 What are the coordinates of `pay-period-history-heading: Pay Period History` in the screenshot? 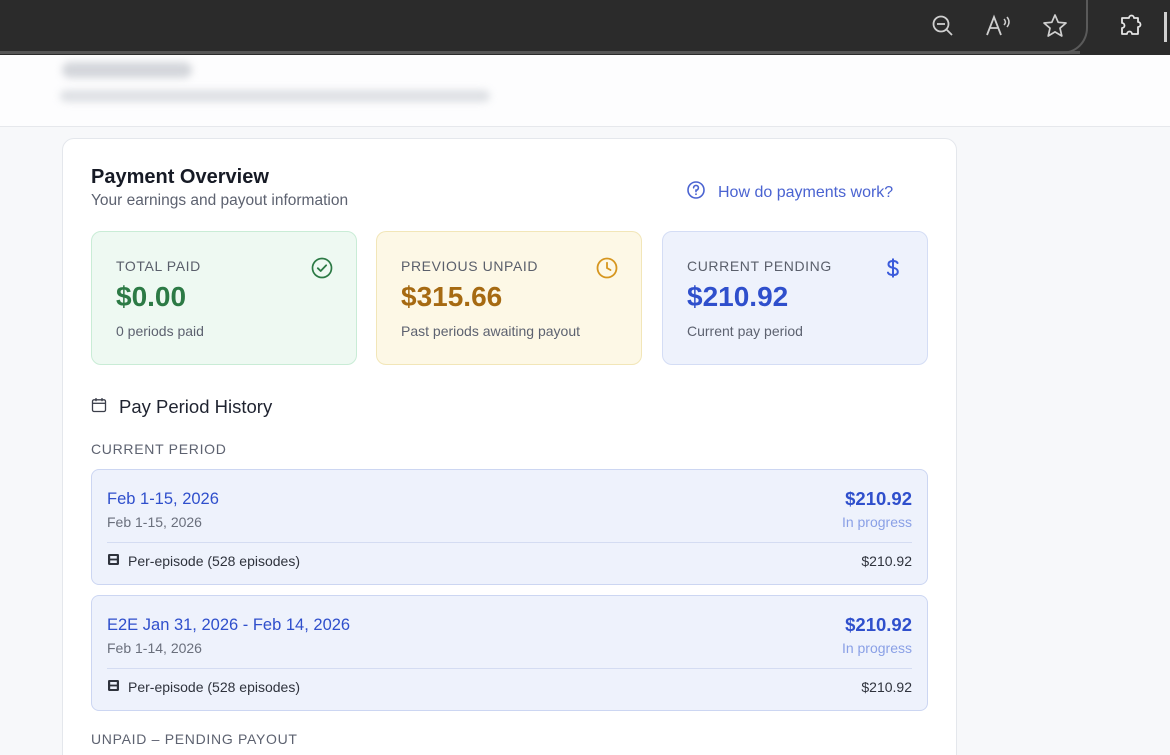 It's located at (181, 407).